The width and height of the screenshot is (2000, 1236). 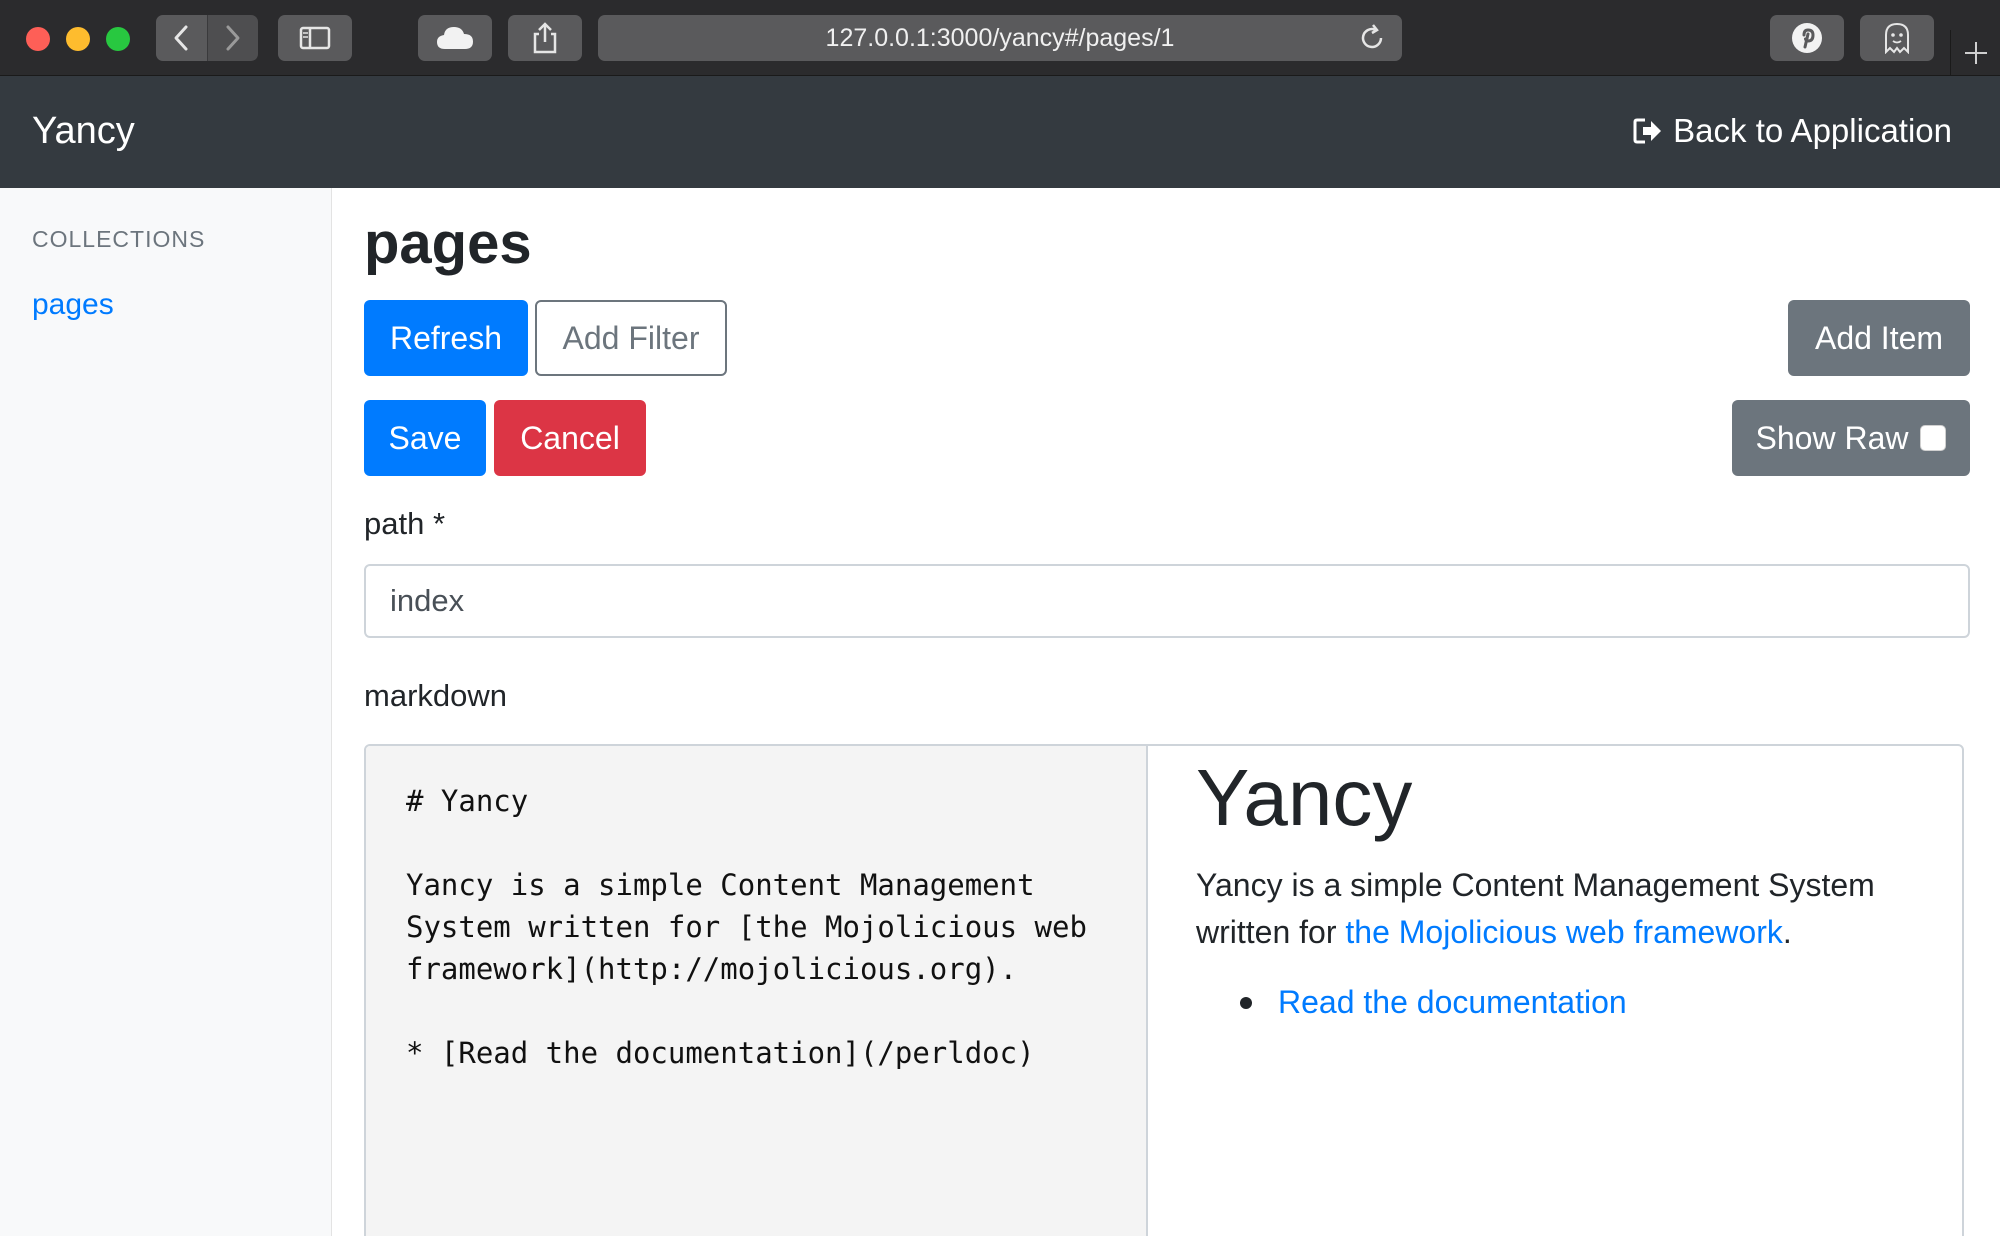 I want to click on address-bar: 127.0.0.1:3000/yancy#/pages/1, so click(x=1000, y=38).